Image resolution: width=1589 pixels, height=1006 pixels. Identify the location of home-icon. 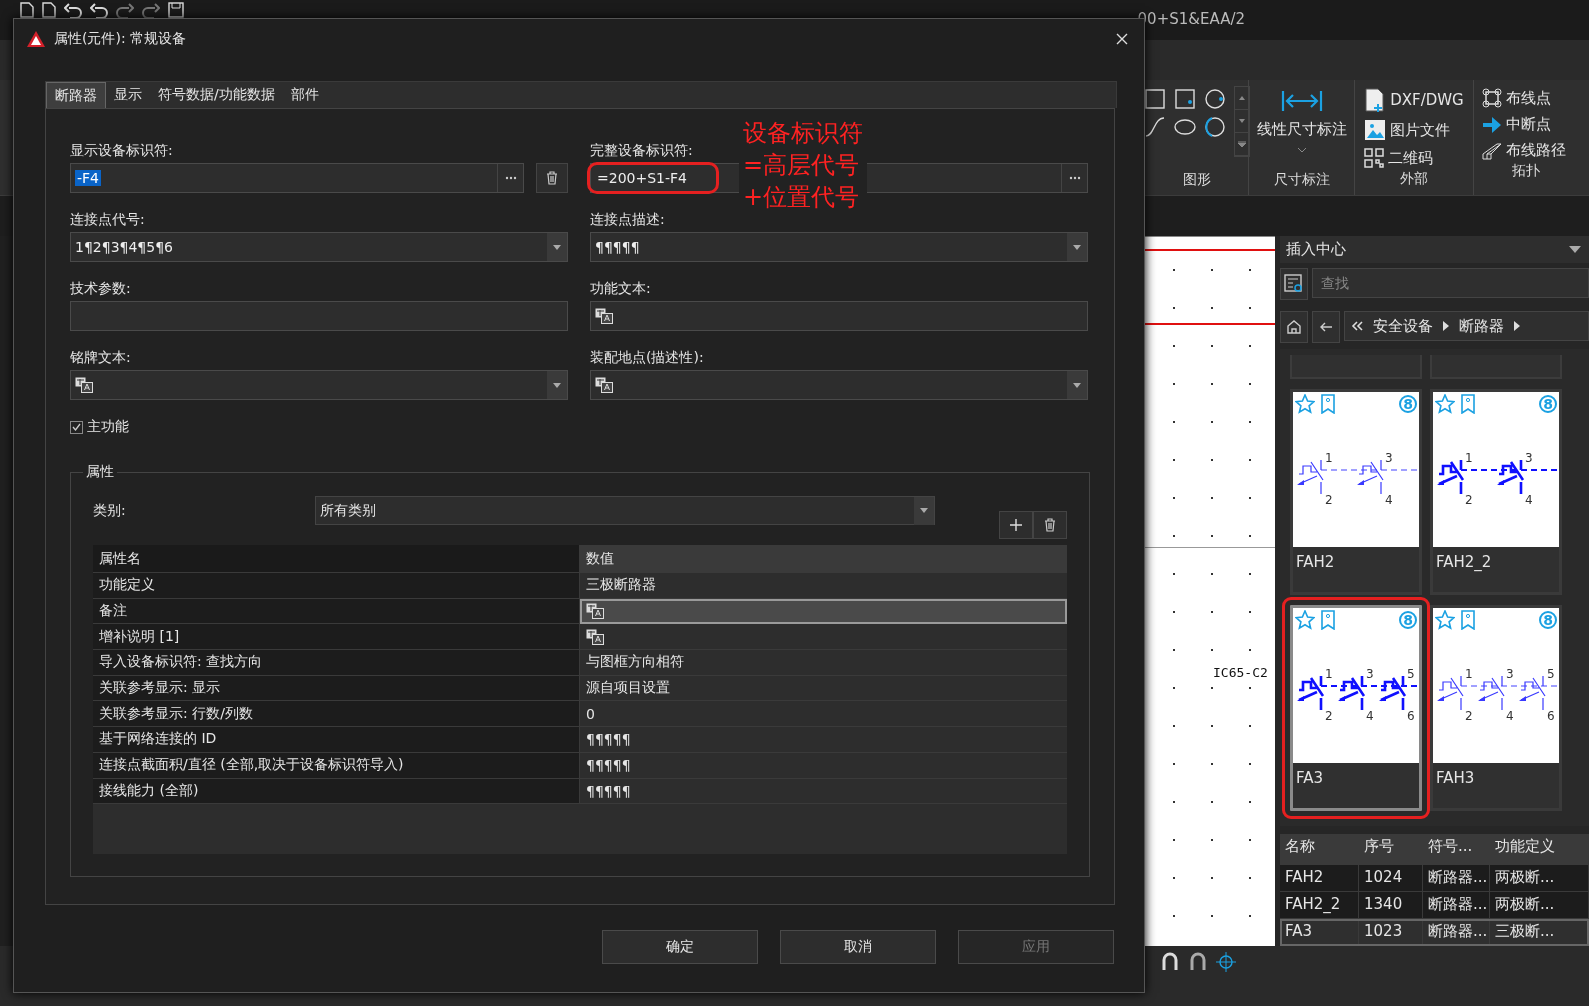
(1294, 327).